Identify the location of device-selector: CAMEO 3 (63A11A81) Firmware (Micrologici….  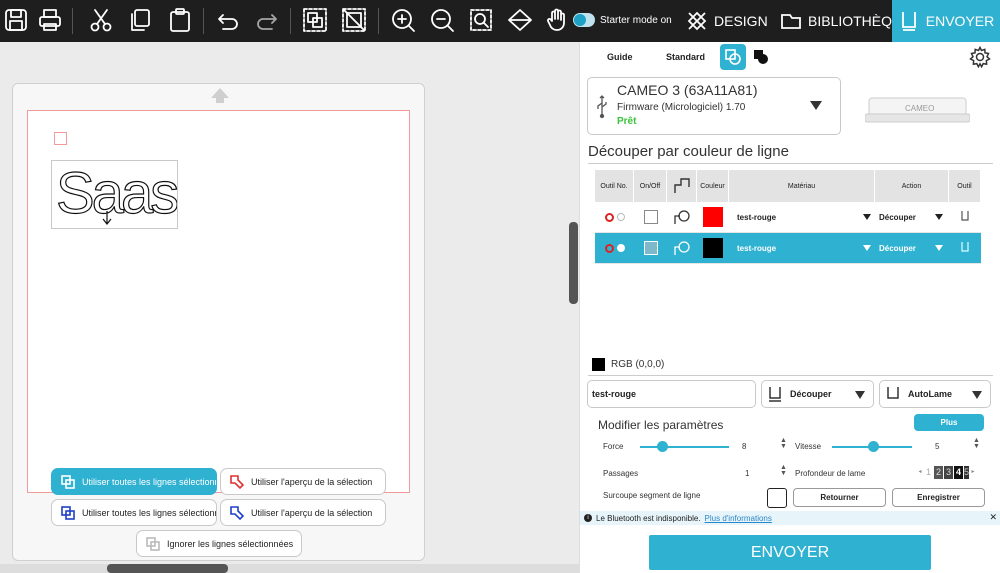
(714, 106).